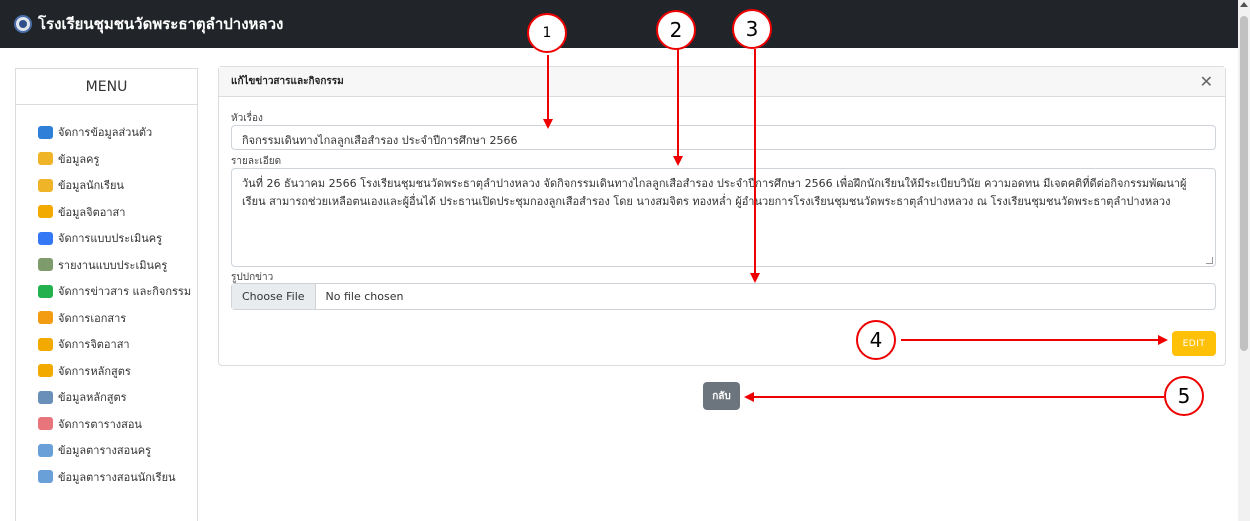  I want to click on menu-item: ข้อมูลตารางสอนครู, so click(106, 450).